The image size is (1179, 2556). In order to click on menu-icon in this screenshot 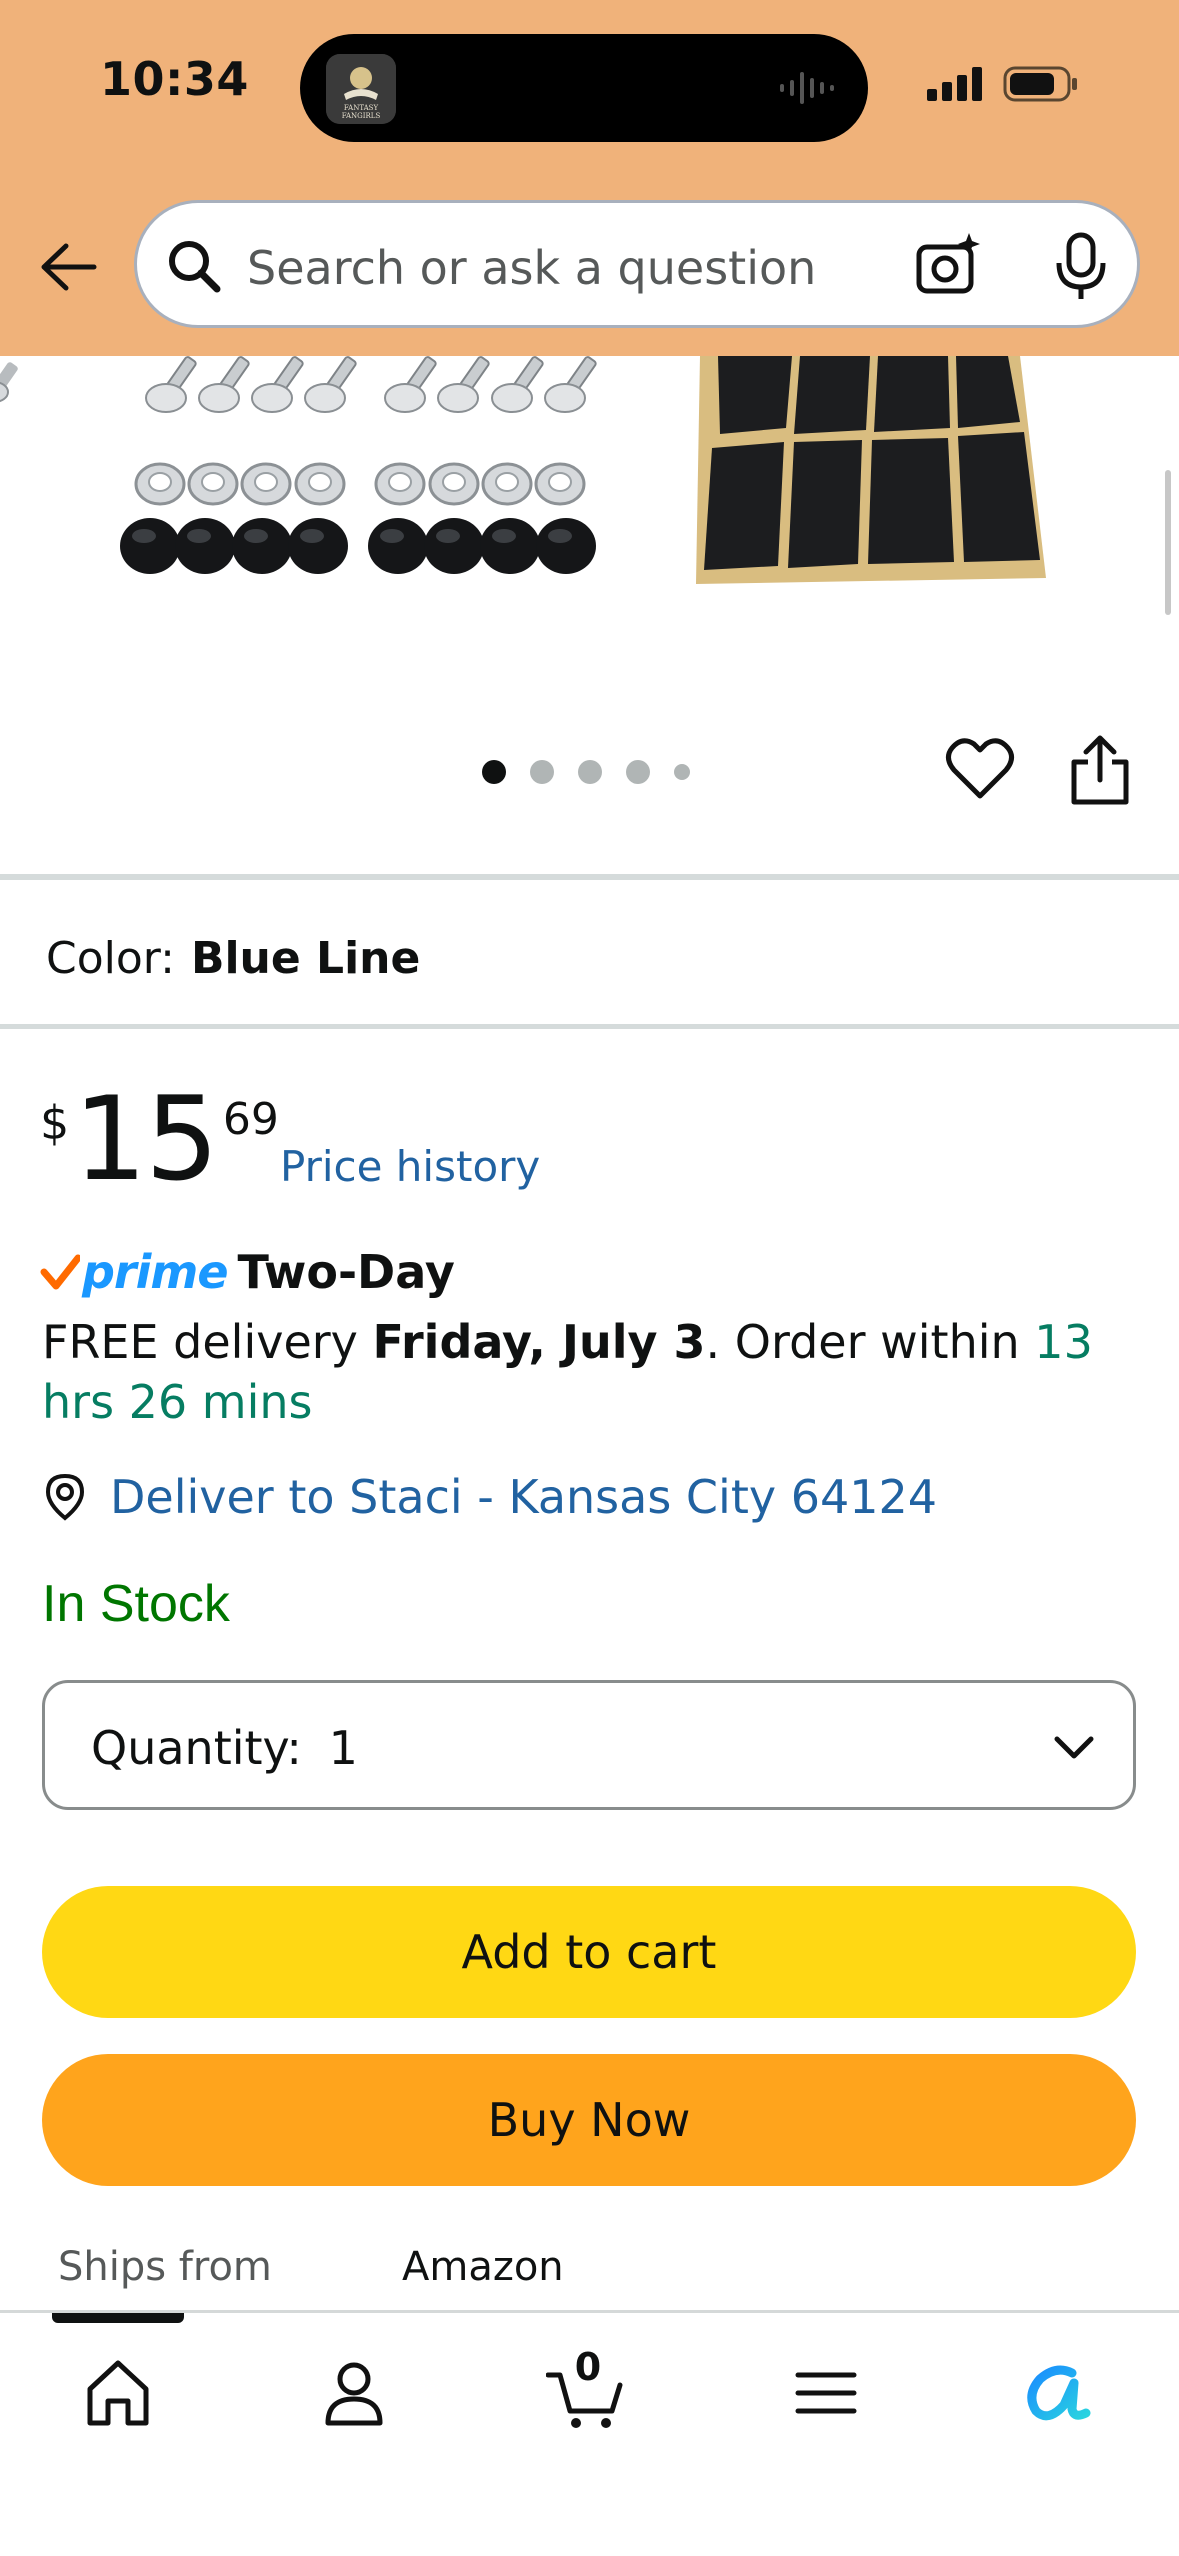, I will do `click(826, 2393)`.